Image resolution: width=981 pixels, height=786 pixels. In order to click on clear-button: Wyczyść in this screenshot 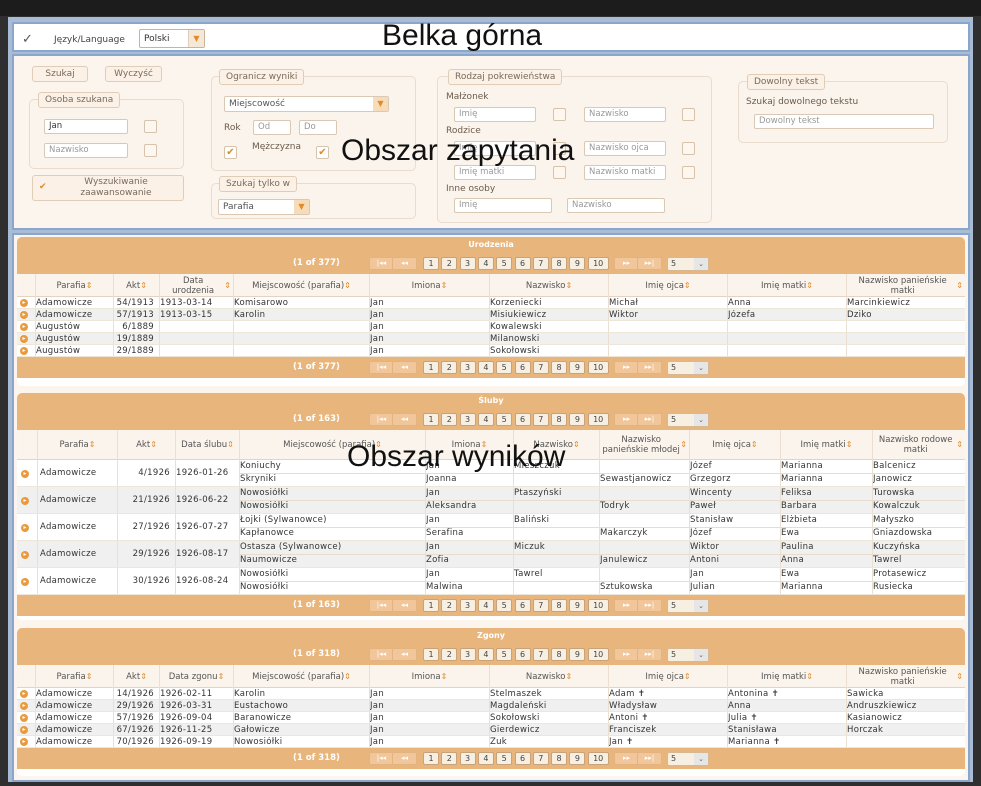, I will do `click(133, 74)`.